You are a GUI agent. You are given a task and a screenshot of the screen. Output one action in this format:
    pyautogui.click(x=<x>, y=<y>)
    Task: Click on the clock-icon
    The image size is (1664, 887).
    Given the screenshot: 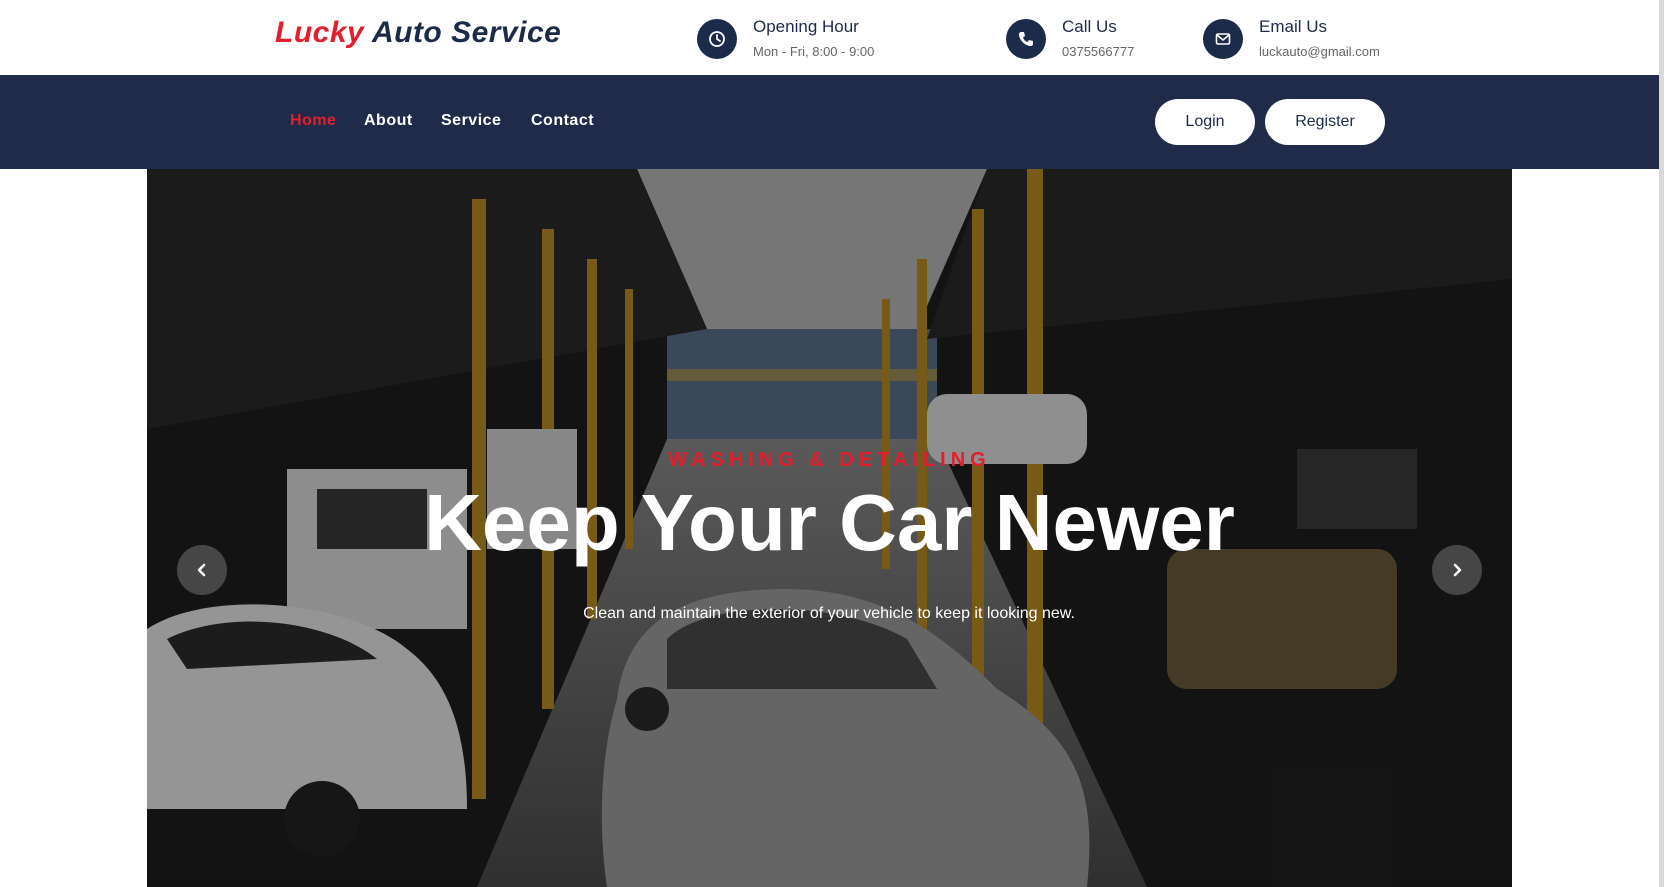 What is the action you would take?
    pyautogui.click(x=717, y=39)
    